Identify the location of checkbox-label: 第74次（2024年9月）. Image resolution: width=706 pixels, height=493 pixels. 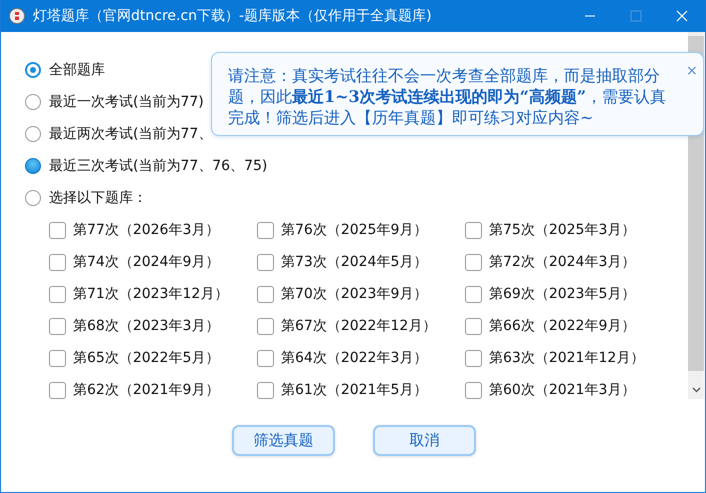
(146, 262).